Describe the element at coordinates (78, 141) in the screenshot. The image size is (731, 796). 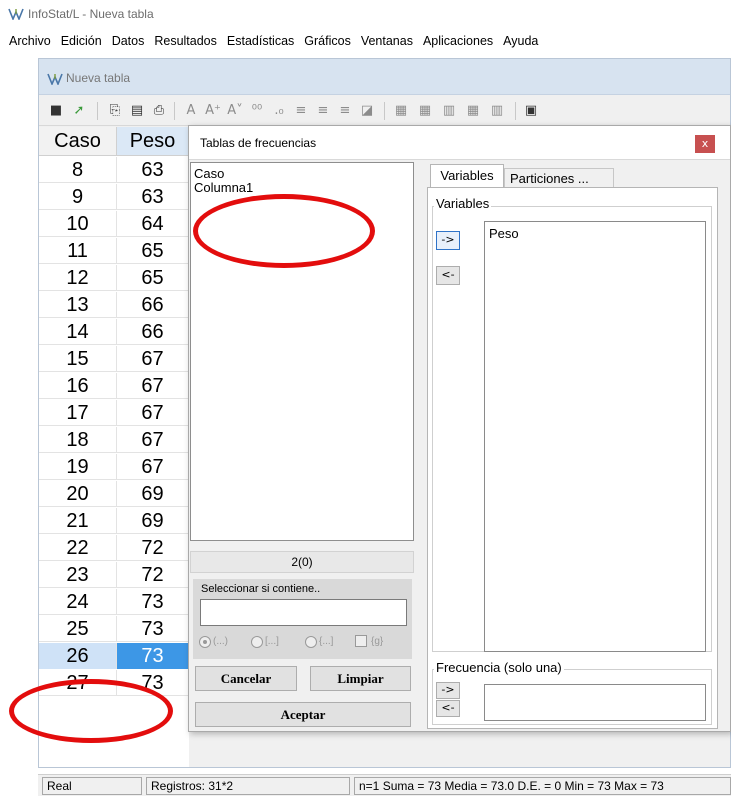
I see `column-header-caso: Caso` at that location.